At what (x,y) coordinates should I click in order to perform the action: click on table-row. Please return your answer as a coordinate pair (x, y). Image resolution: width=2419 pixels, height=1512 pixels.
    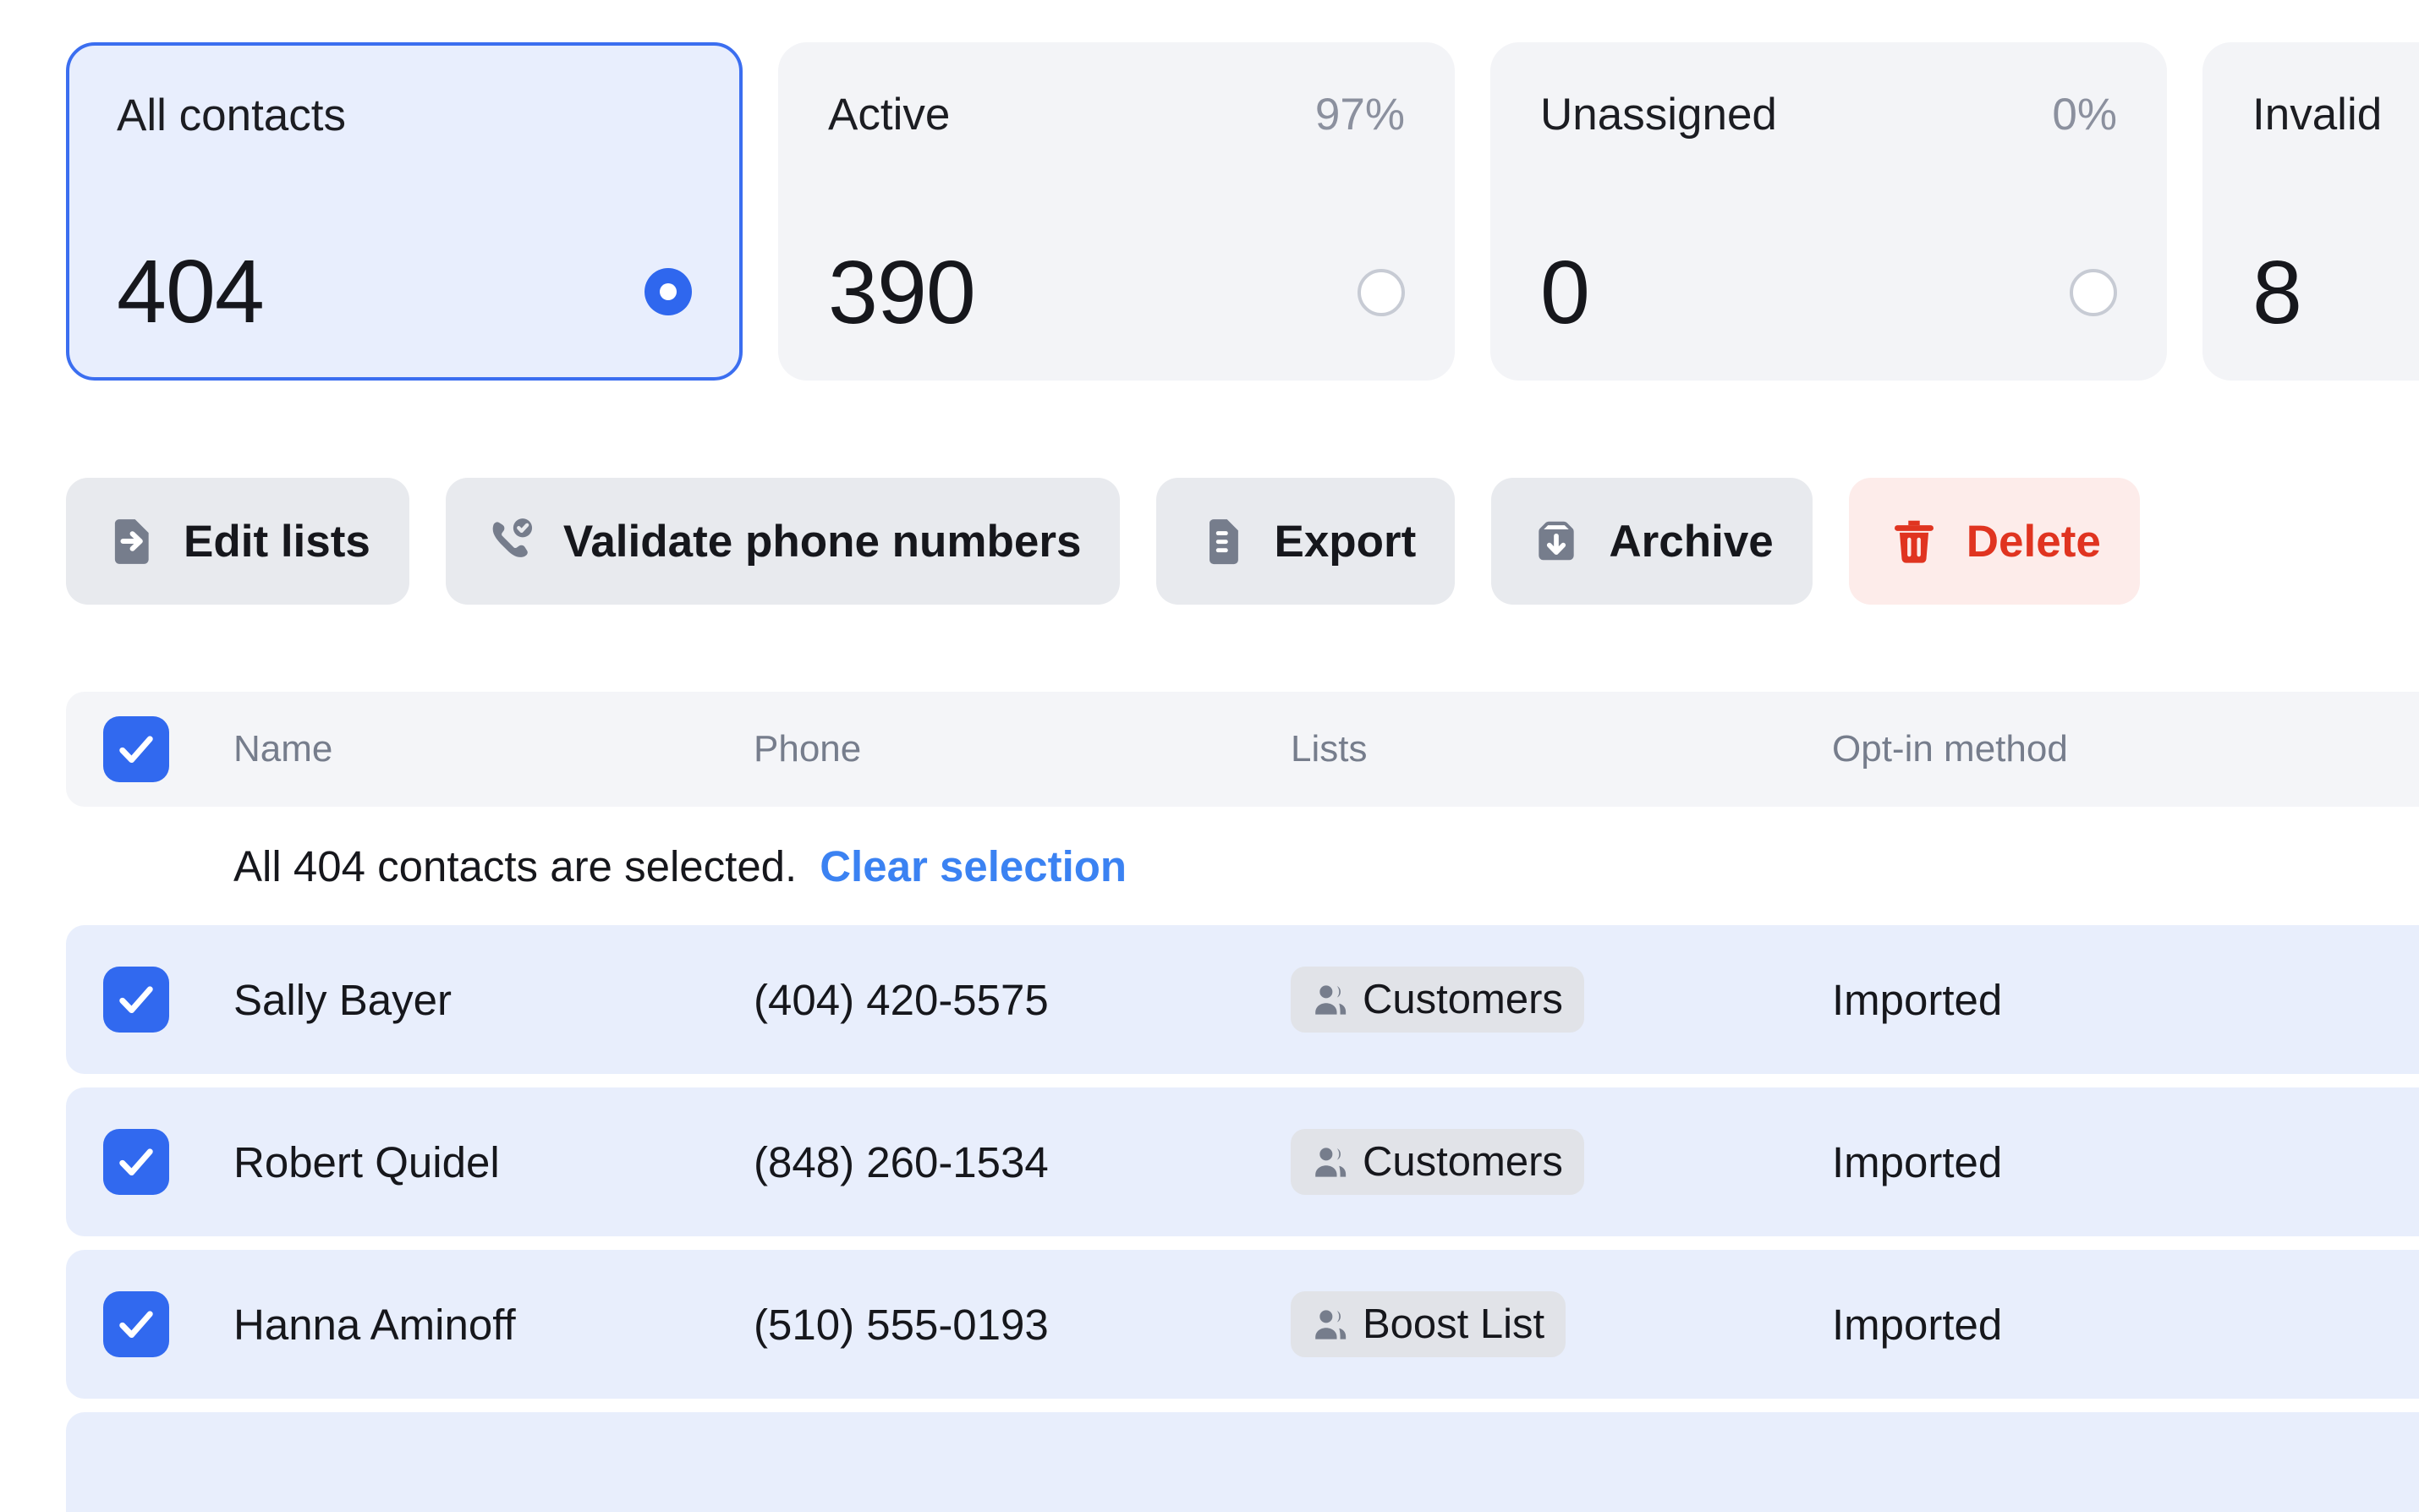
    Looking at the image, I should click on (1243, 1462).